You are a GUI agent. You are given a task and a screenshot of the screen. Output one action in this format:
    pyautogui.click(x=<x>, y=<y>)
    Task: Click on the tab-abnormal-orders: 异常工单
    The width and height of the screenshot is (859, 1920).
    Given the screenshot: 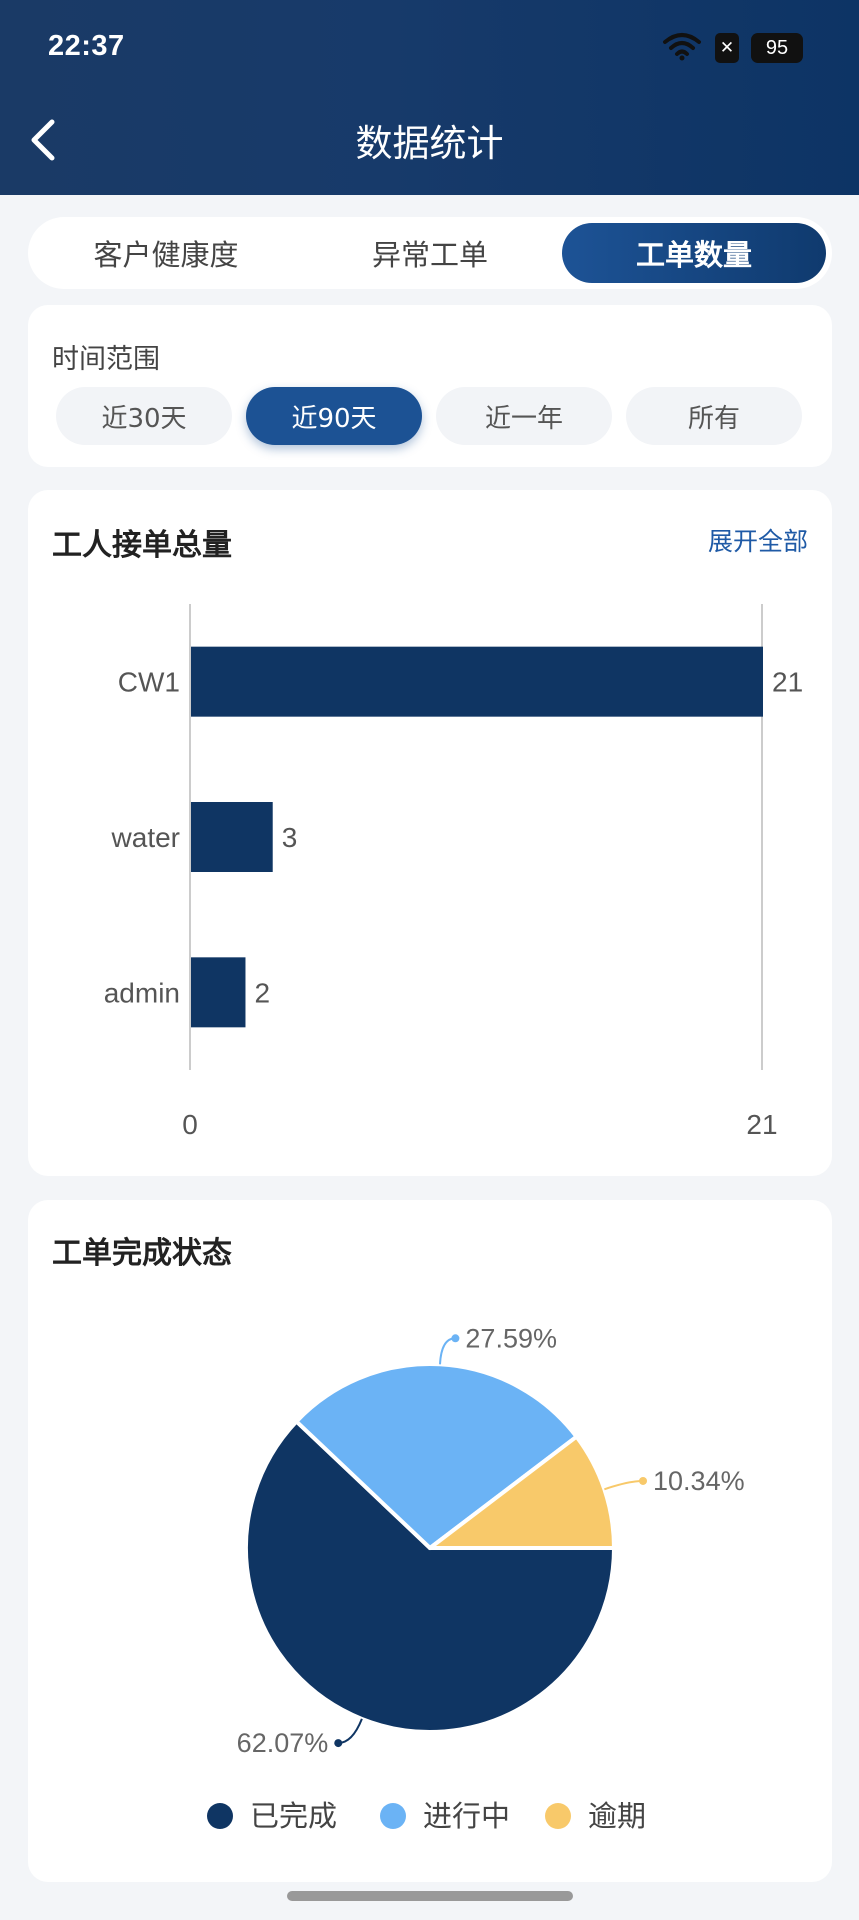 What is the action you would take?
    pyautogui.click(x=430, y=253)
    